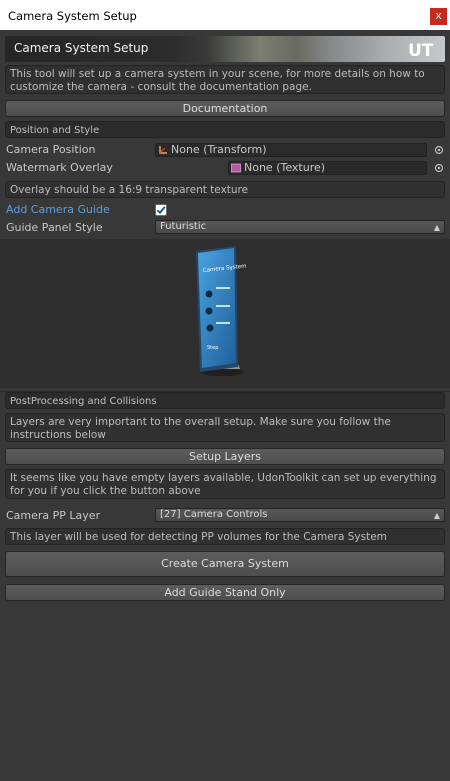 Image resolution: width=450 pixels, height=781 pixels. I want to click on checkmark-icon, so click(161, 210).